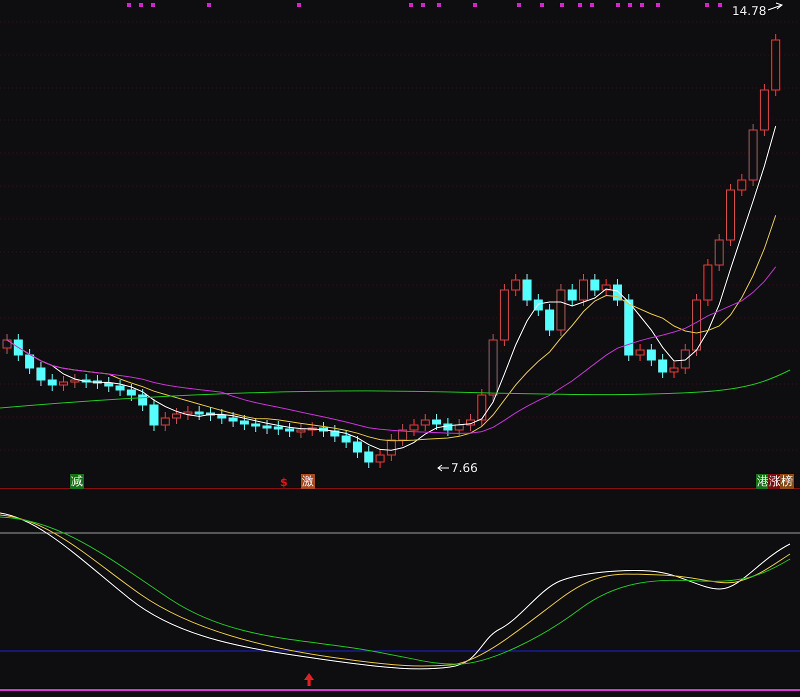 The height and width of the screenshot is (697, 800). I want to click on high-price-label: 14.78, so click(749, 11).